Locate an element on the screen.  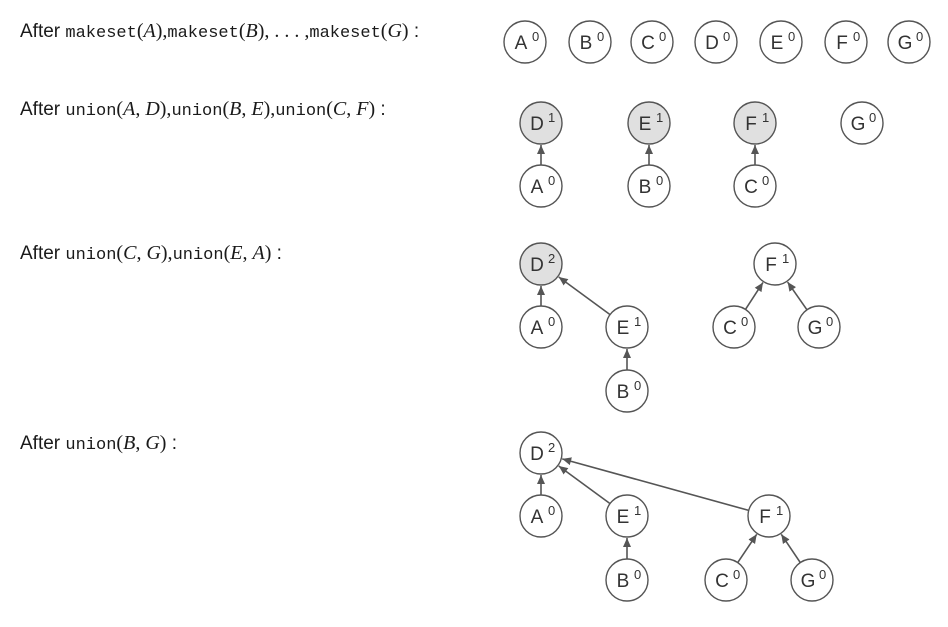
node-d: D1 is located at coordinates (541, 123).